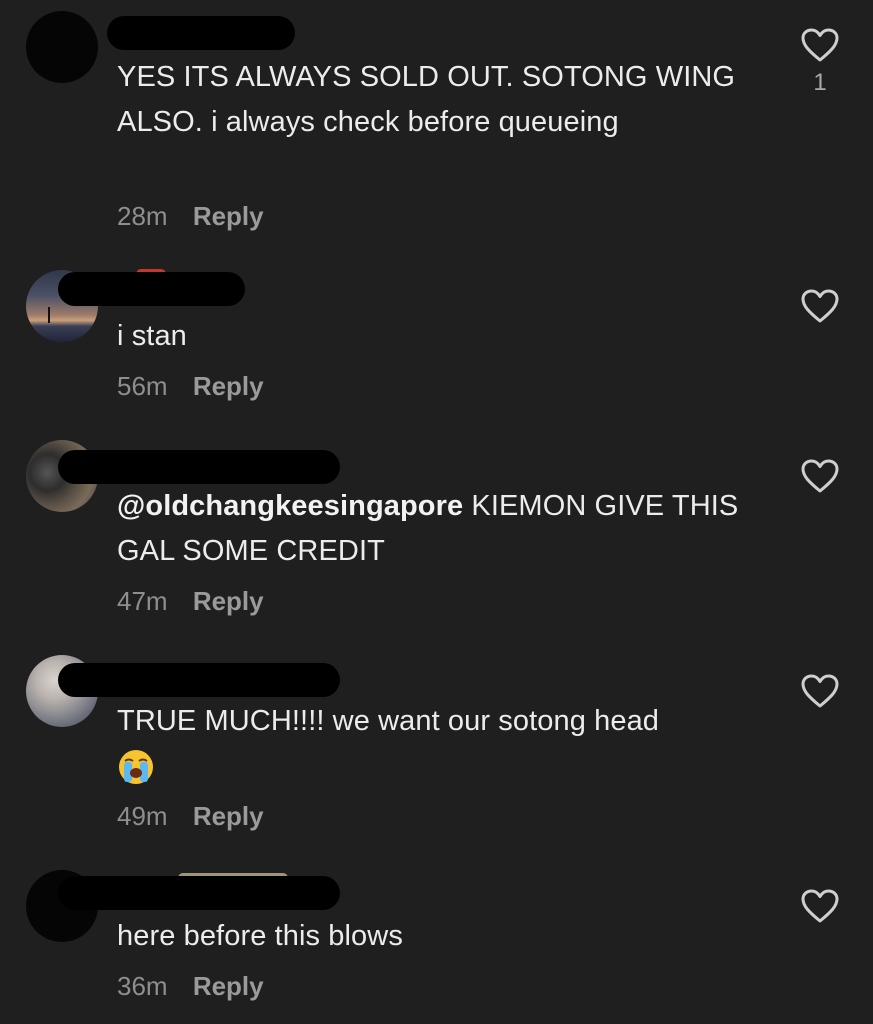  Describe the element at coordinates (447, 744) in the screenshot. I see `comment-text: TRUE MUCH!!!! we want our sotong head` at that location.